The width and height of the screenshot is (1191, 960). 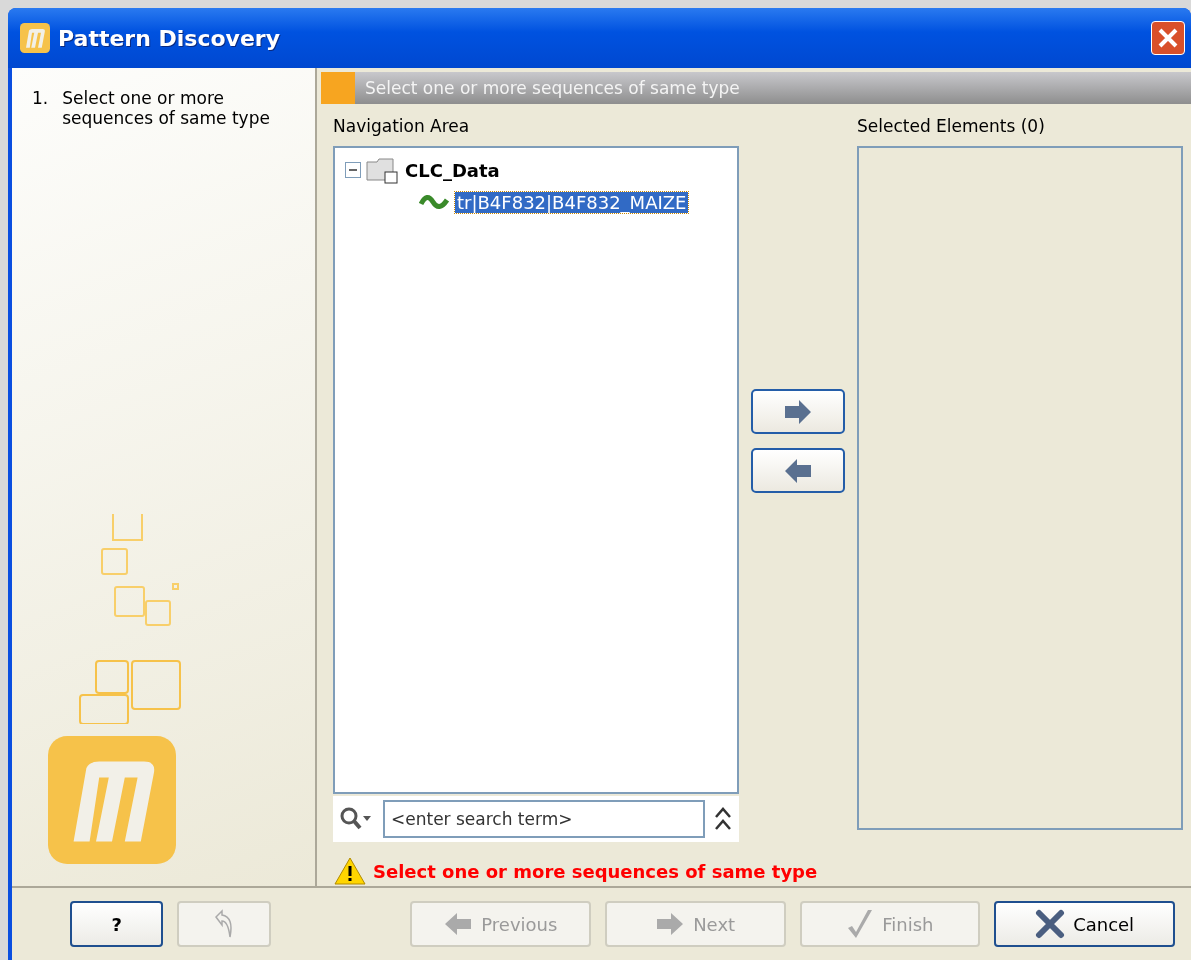 What do you see at coordinates (435, 202) in the screenshot?
I see `sequence-wave-icon` at bounding box center [435, 202].